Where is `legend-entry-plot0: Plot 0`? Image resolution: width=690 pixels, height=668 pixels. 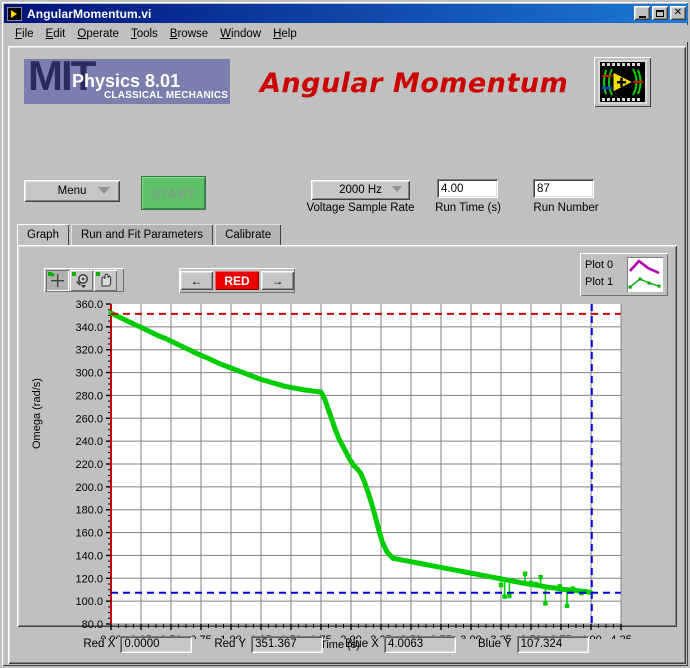
legend-entry-plot0: Plot 0 is located at coordinates (599, 265).